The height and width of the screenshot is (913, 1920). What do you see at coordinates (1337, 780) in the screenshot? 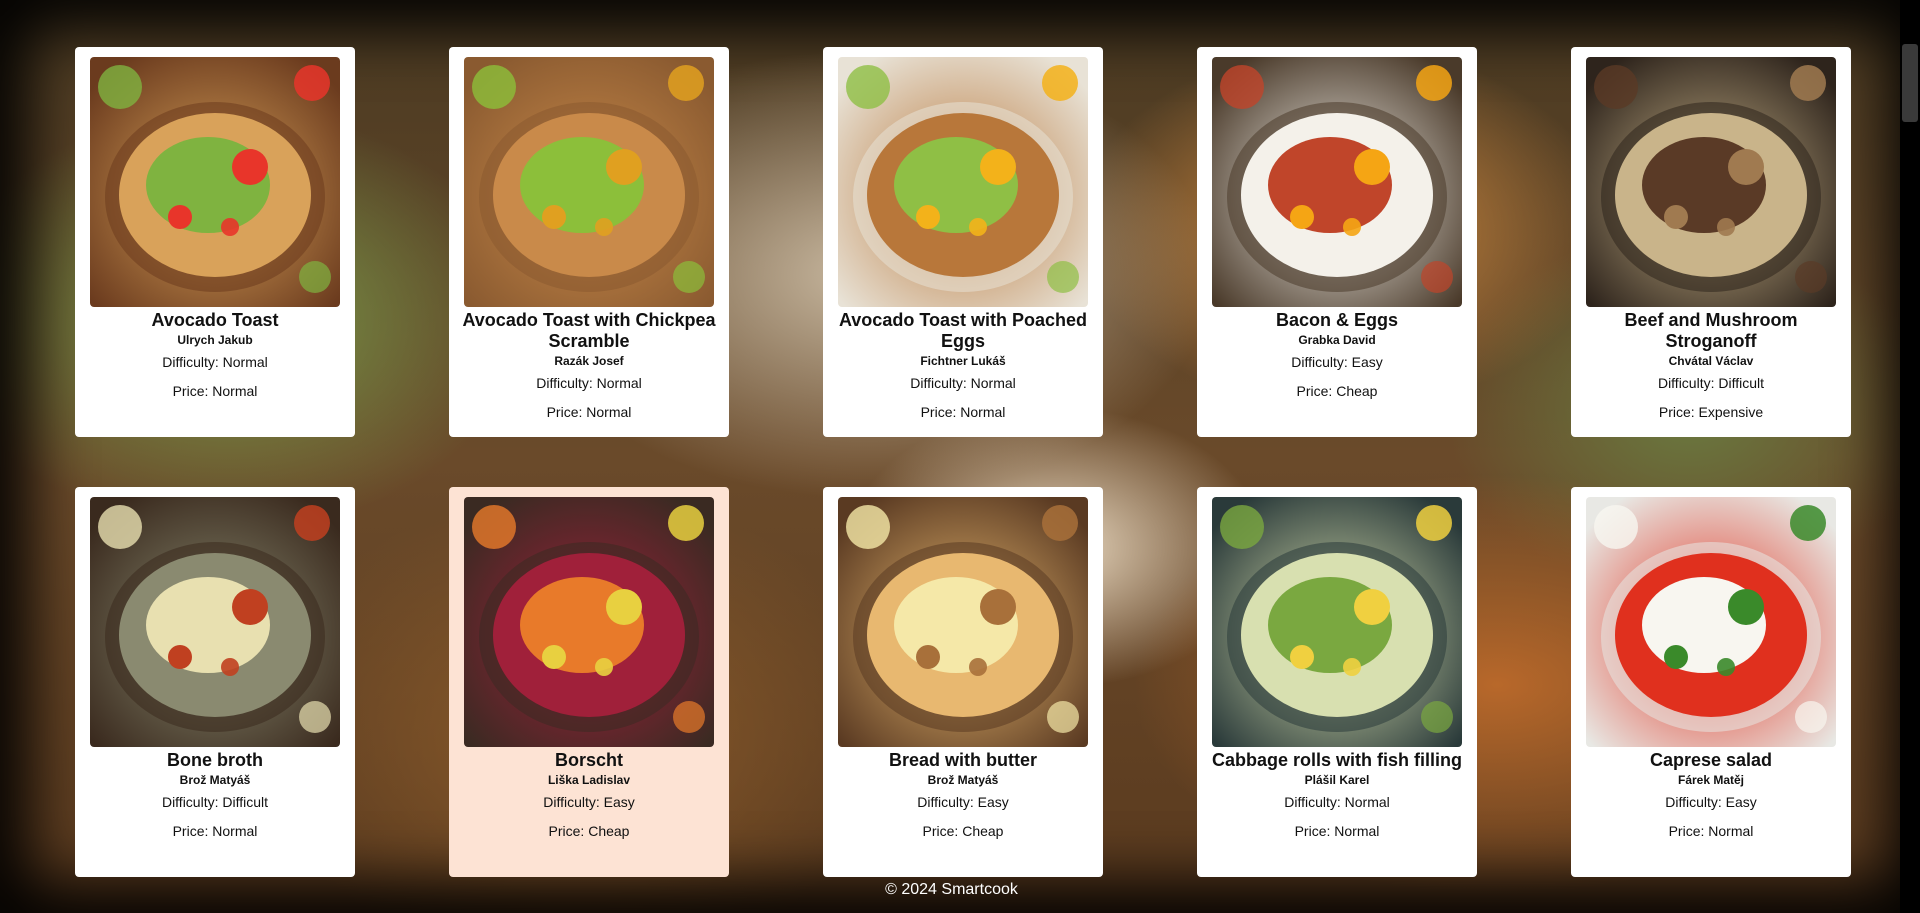
I see `recipe-author: Plášil Karel` at bounding box center [1337, 780].